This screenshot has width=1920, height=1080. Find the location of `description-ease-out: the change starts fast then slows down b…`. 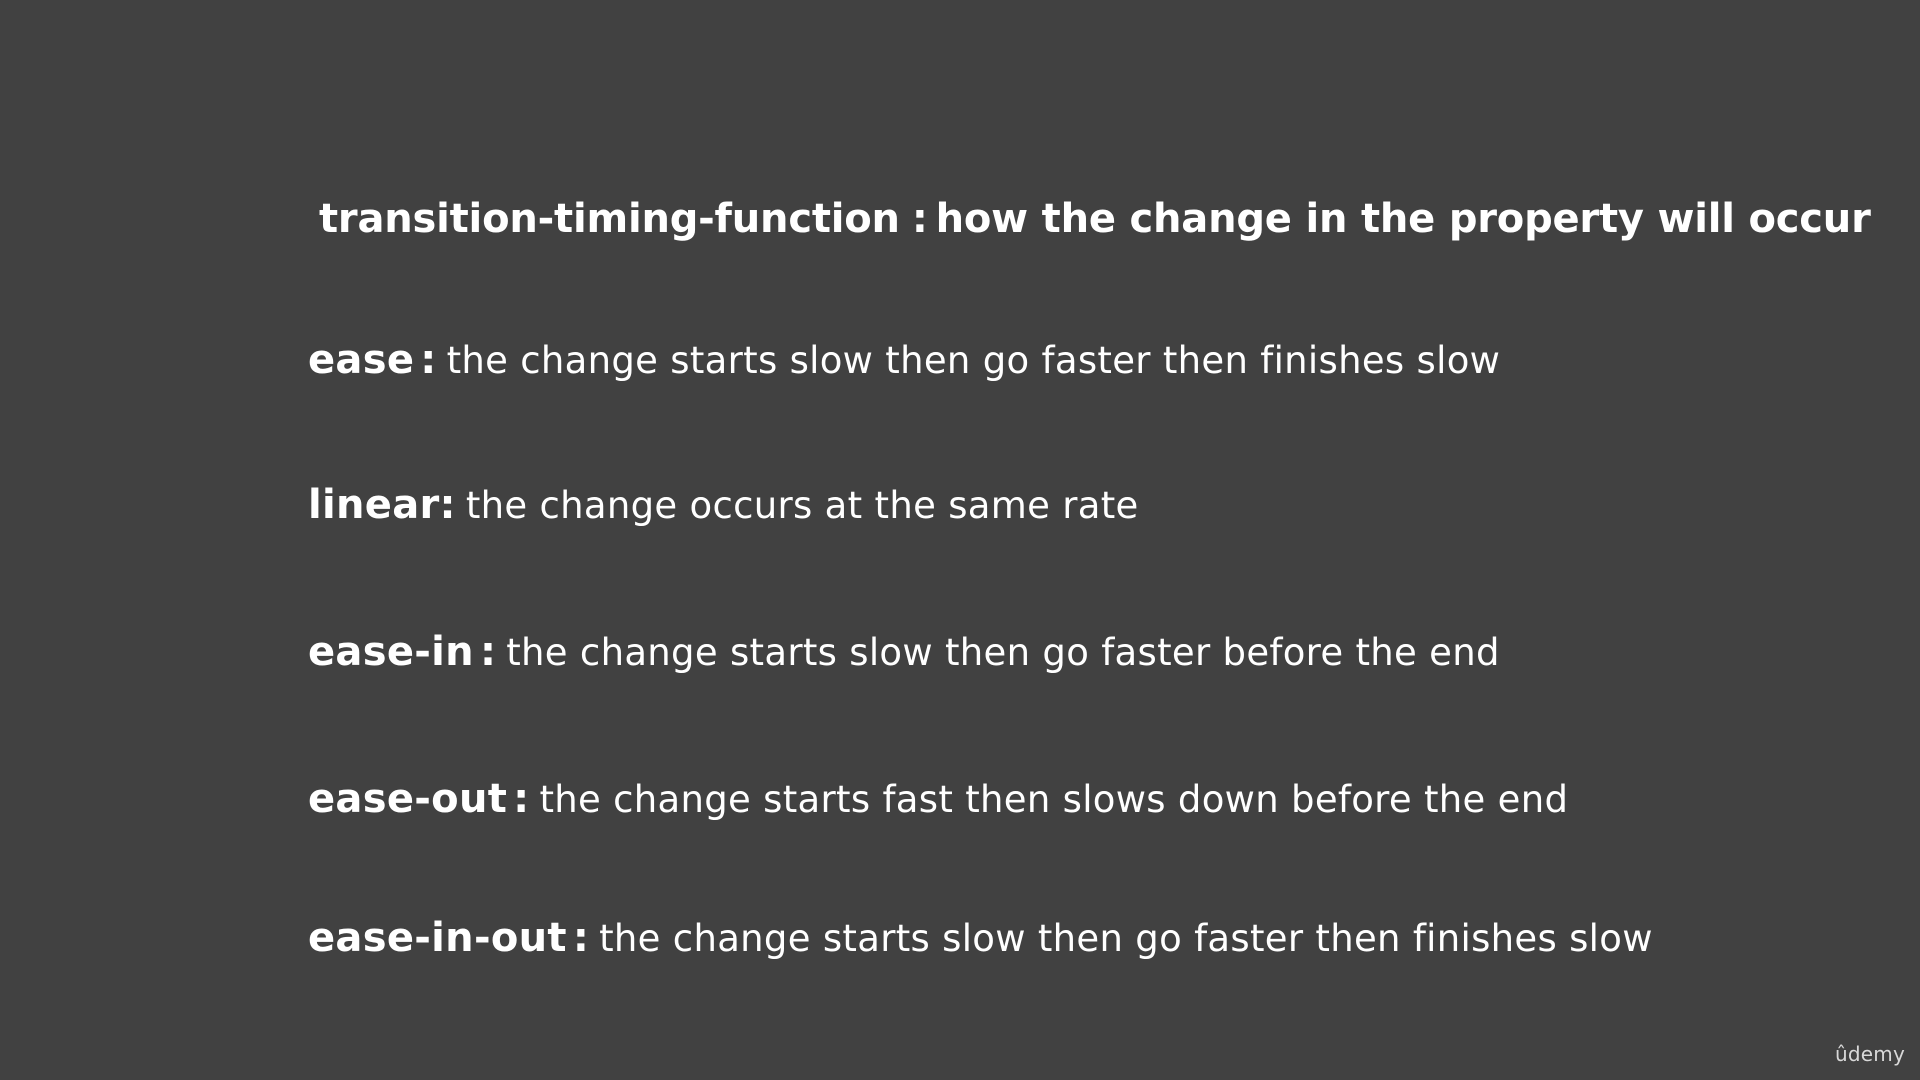

description-ease-out: the change starts fast then slows down b… is located at coordinates (1054, 799).